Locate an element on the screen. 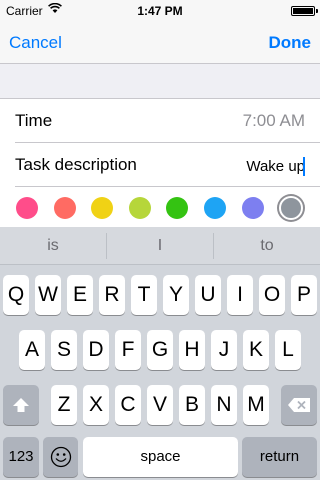 This screenshot has height=480, width=320. key-f: F is located at coordinates (128, 350).